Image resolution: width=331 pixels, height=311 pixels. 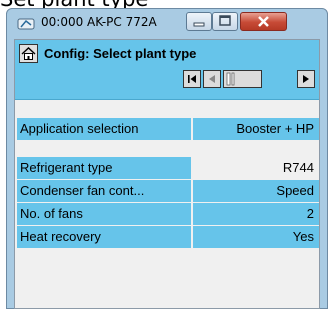 What do you see at coordinates (104, 214) in the screenshot?
I see `row-label: No. of fans` at bounding box center [104, 214].